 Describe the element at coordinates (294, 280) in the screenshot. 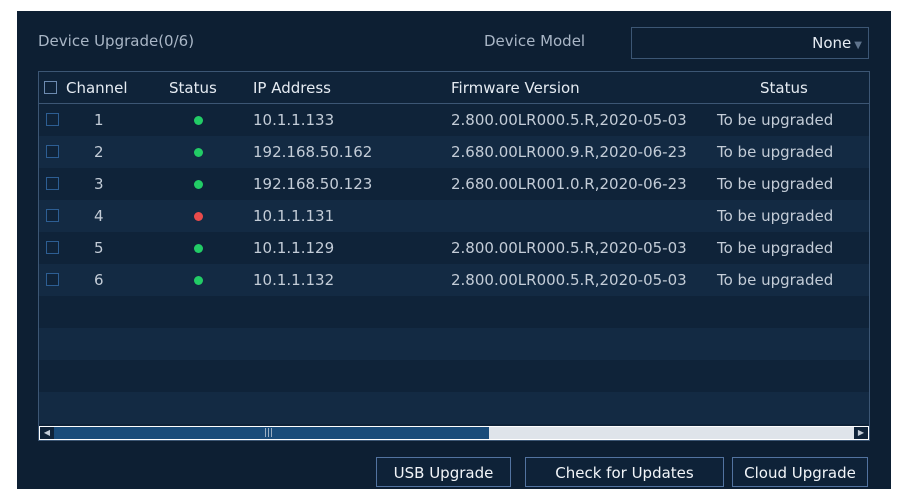

I see `ip-cell: 10.1.1.132` at that location.